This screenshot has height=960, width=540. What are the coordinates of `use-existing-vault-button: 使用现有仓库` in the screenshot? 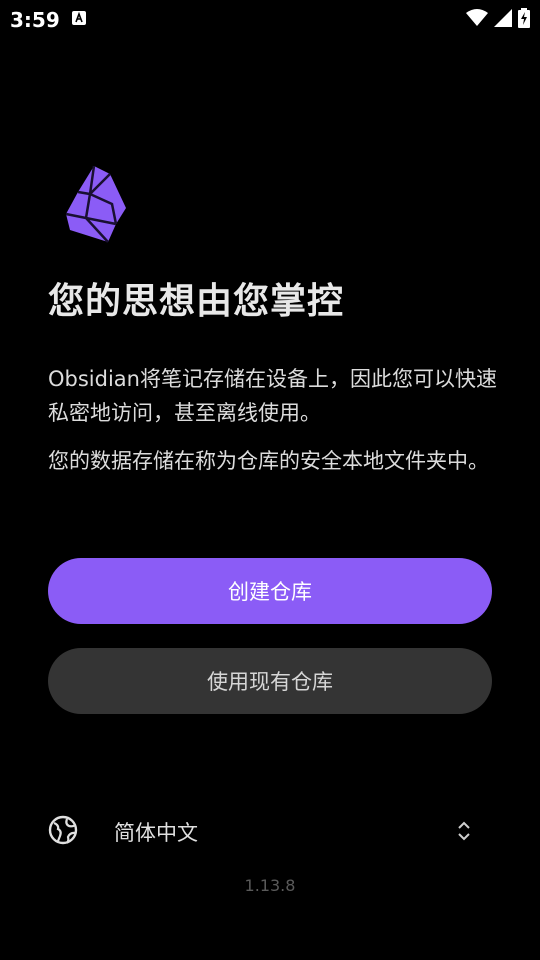 It's located at (270, 681).